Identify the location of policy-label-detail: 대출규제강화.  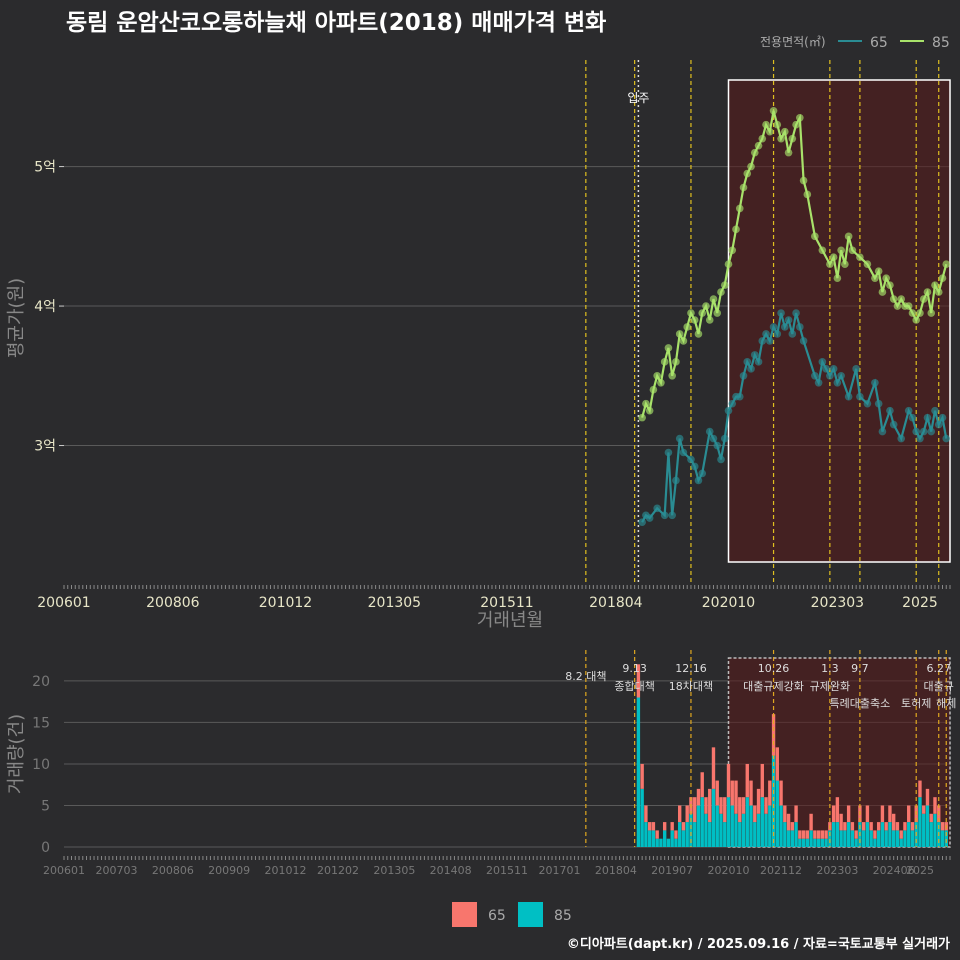
(773, 686).